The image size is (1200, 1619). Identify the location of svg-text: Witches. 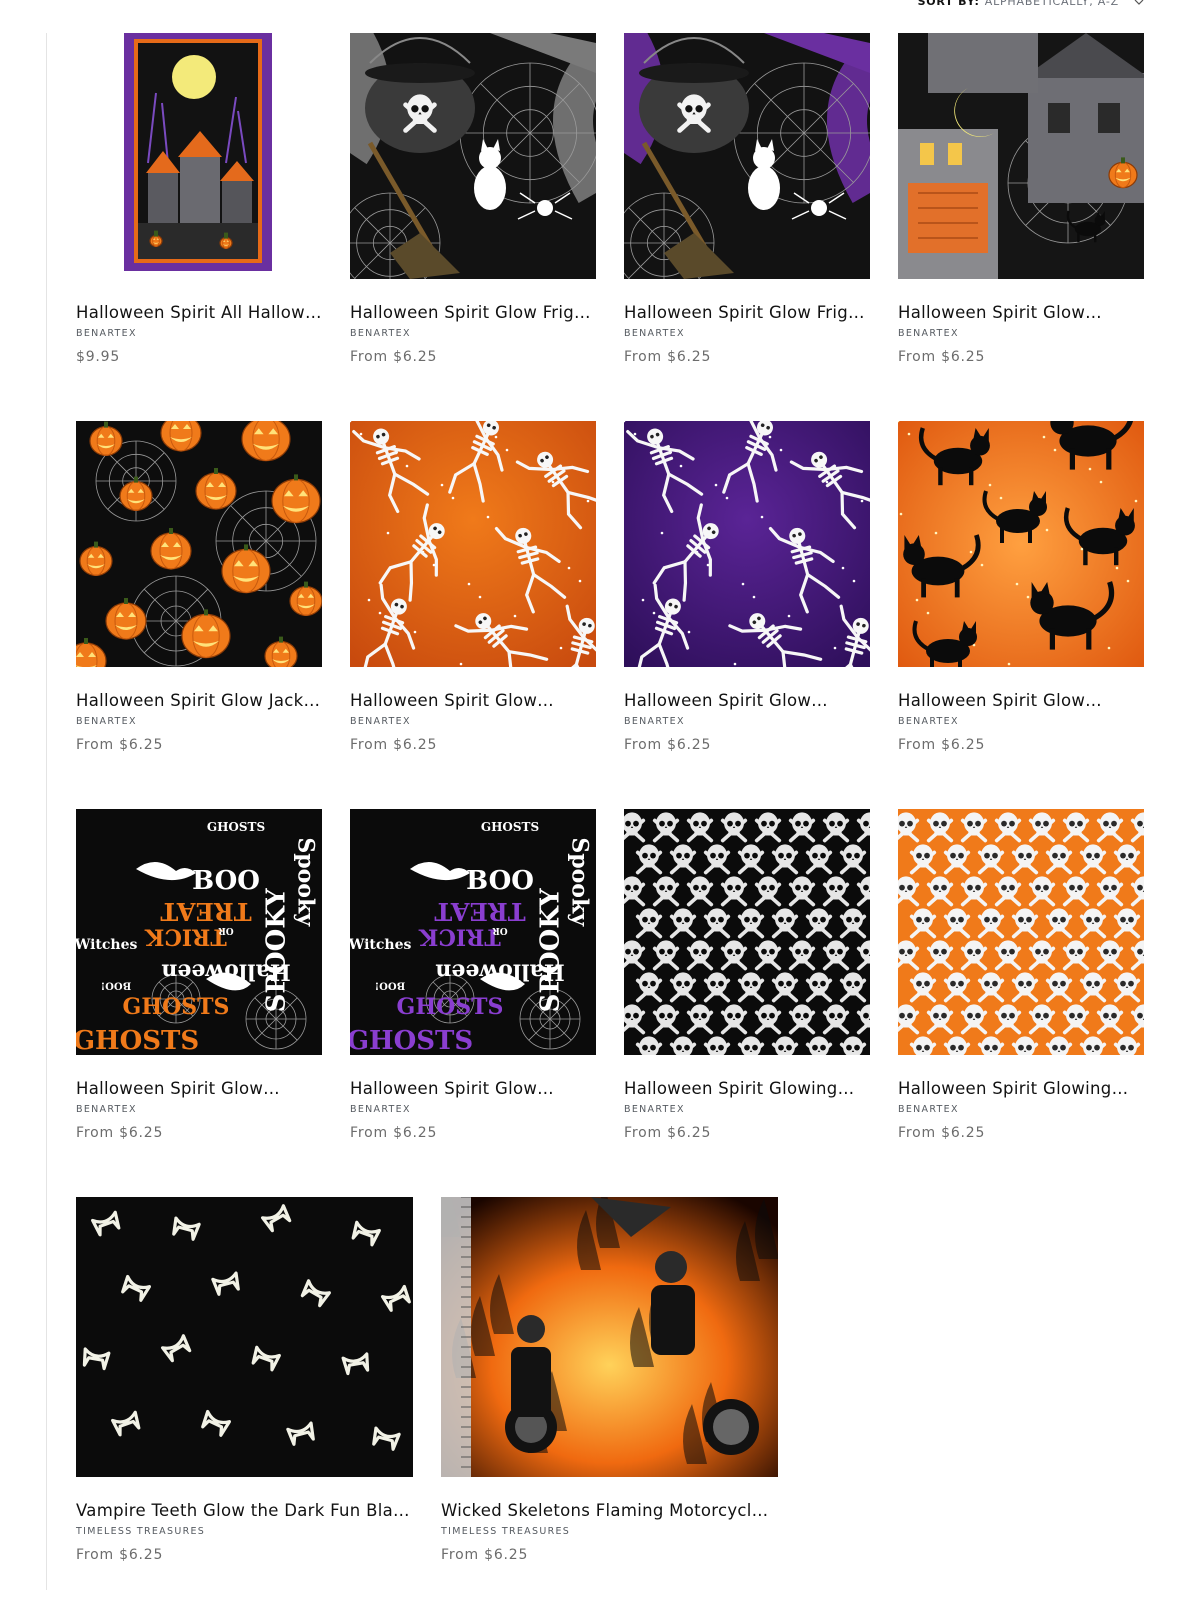
(380, 945).